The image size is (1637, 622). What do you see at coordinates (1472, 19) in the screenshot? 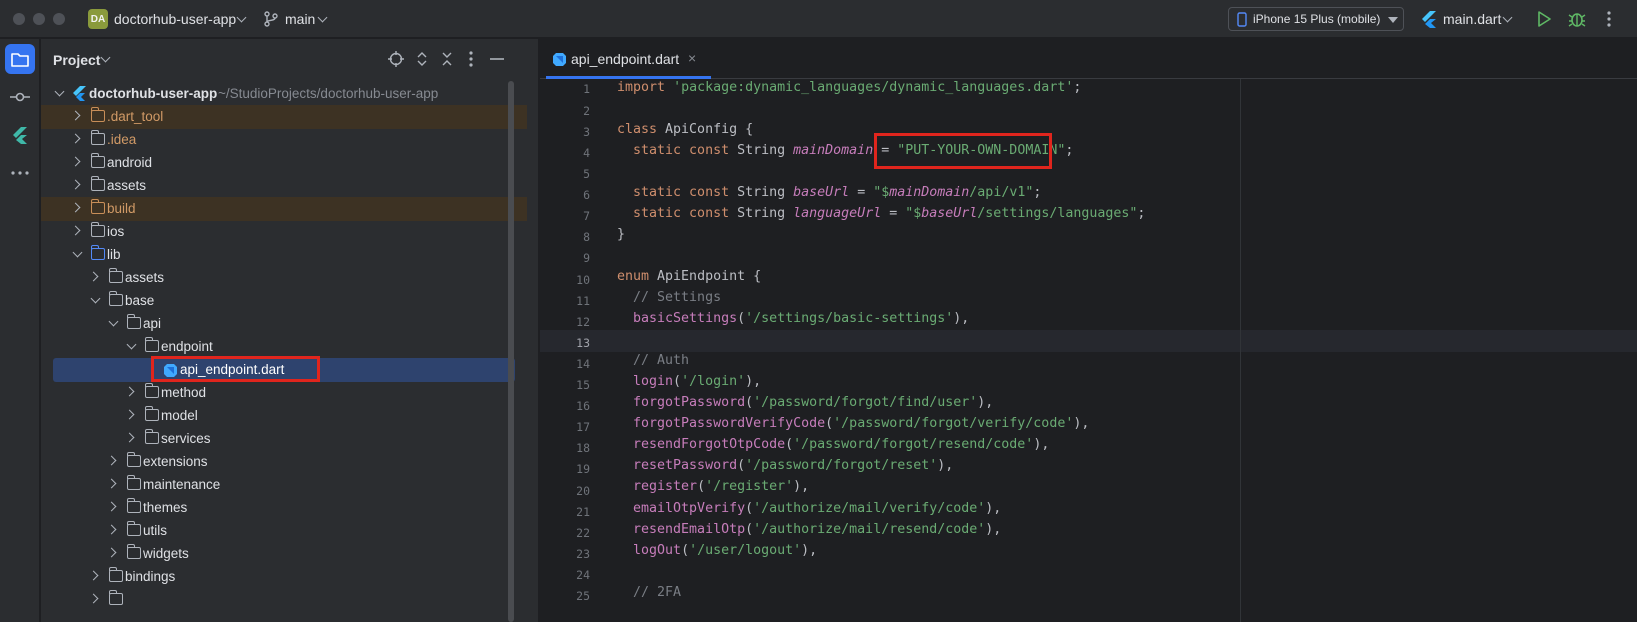
I see `run-config-dropdown: main.dart` at bounding box center [1472, 19].